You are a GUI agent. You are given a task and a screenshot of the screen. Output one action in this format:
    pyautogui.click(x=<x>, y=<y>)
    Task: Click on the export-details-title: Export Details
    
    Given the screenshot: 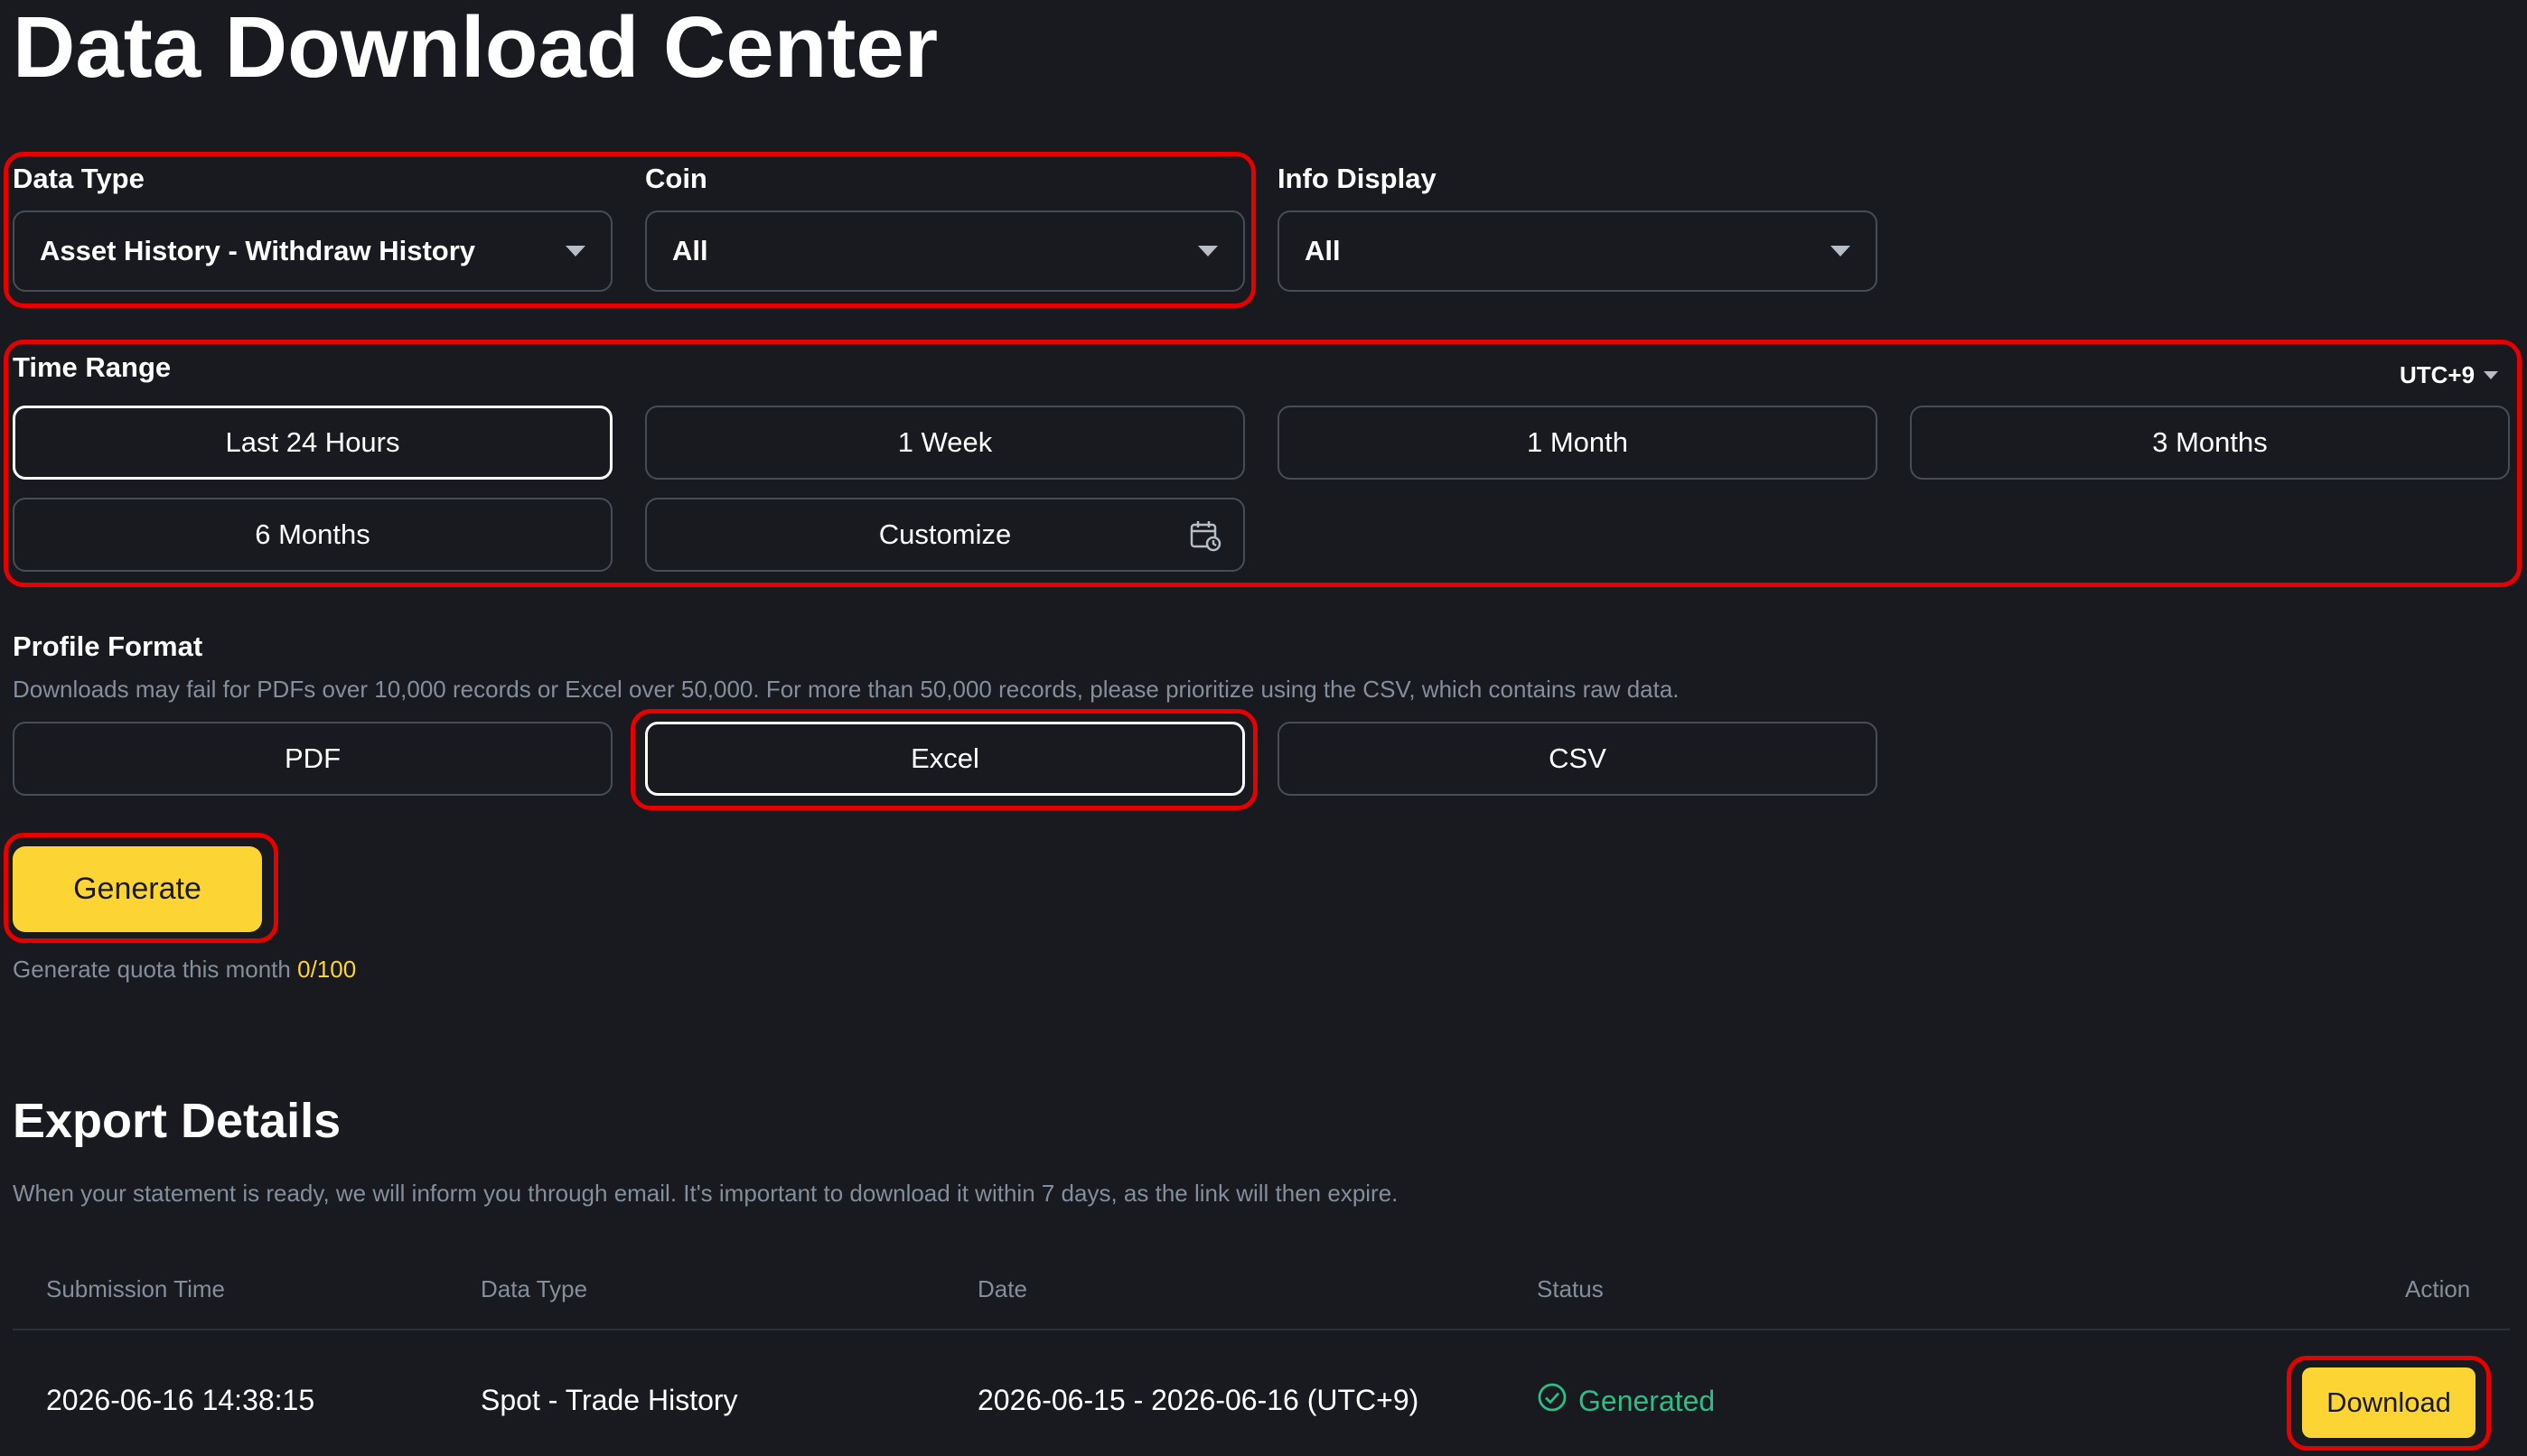 What is the action you would take?
    pyautogui.click(x=177, y=1121)
    